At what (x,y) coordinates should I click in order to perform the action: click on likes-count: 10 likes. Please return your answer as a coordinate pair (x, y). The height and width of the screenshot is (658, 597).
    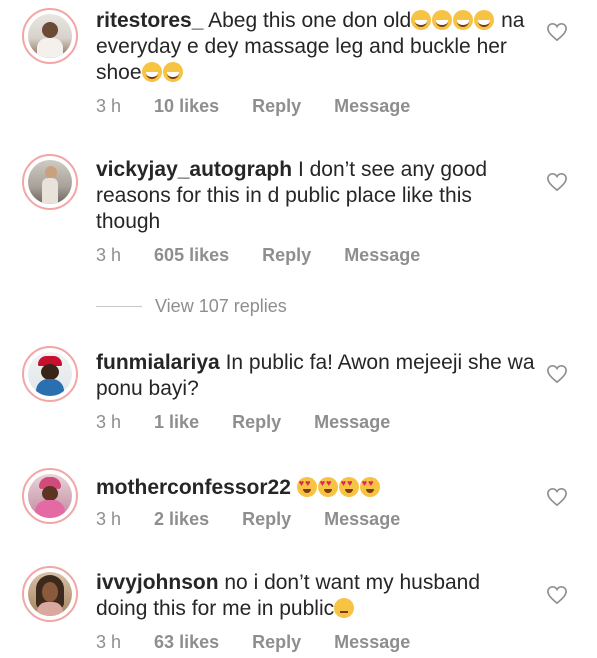
    Looking at the image, I should click on (186, 106).